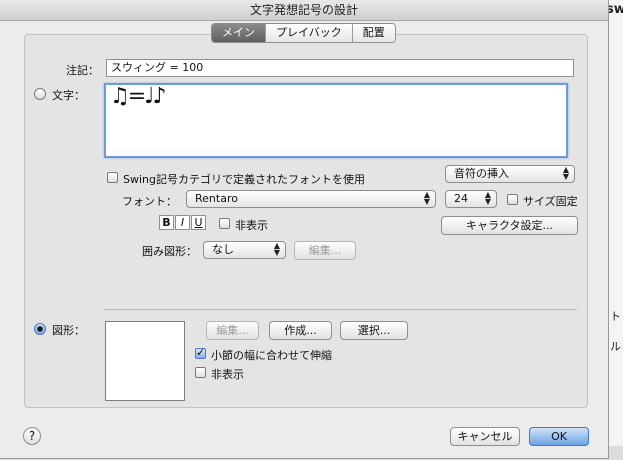 The image size is (623, 460). I want to click on fixed-size-checkbox, so click(512, 199).